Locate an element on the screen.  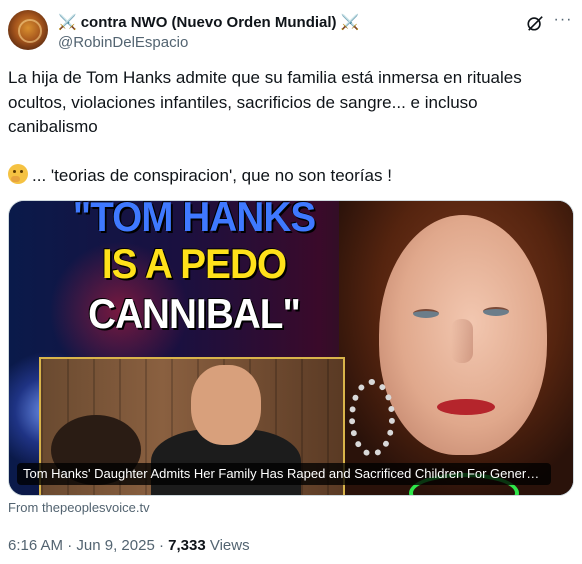
lips is located at coordinates (466, 407).